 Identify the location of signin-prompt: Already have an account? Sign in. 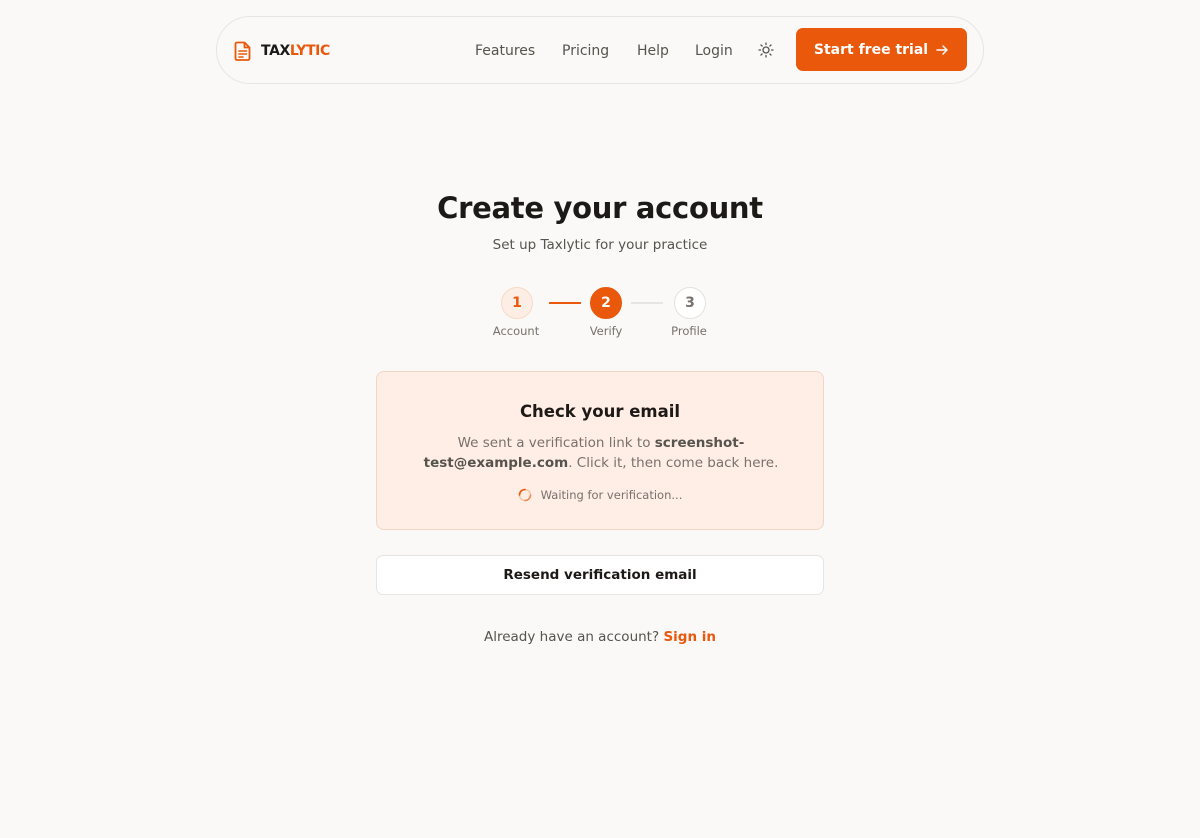
(600, 637).